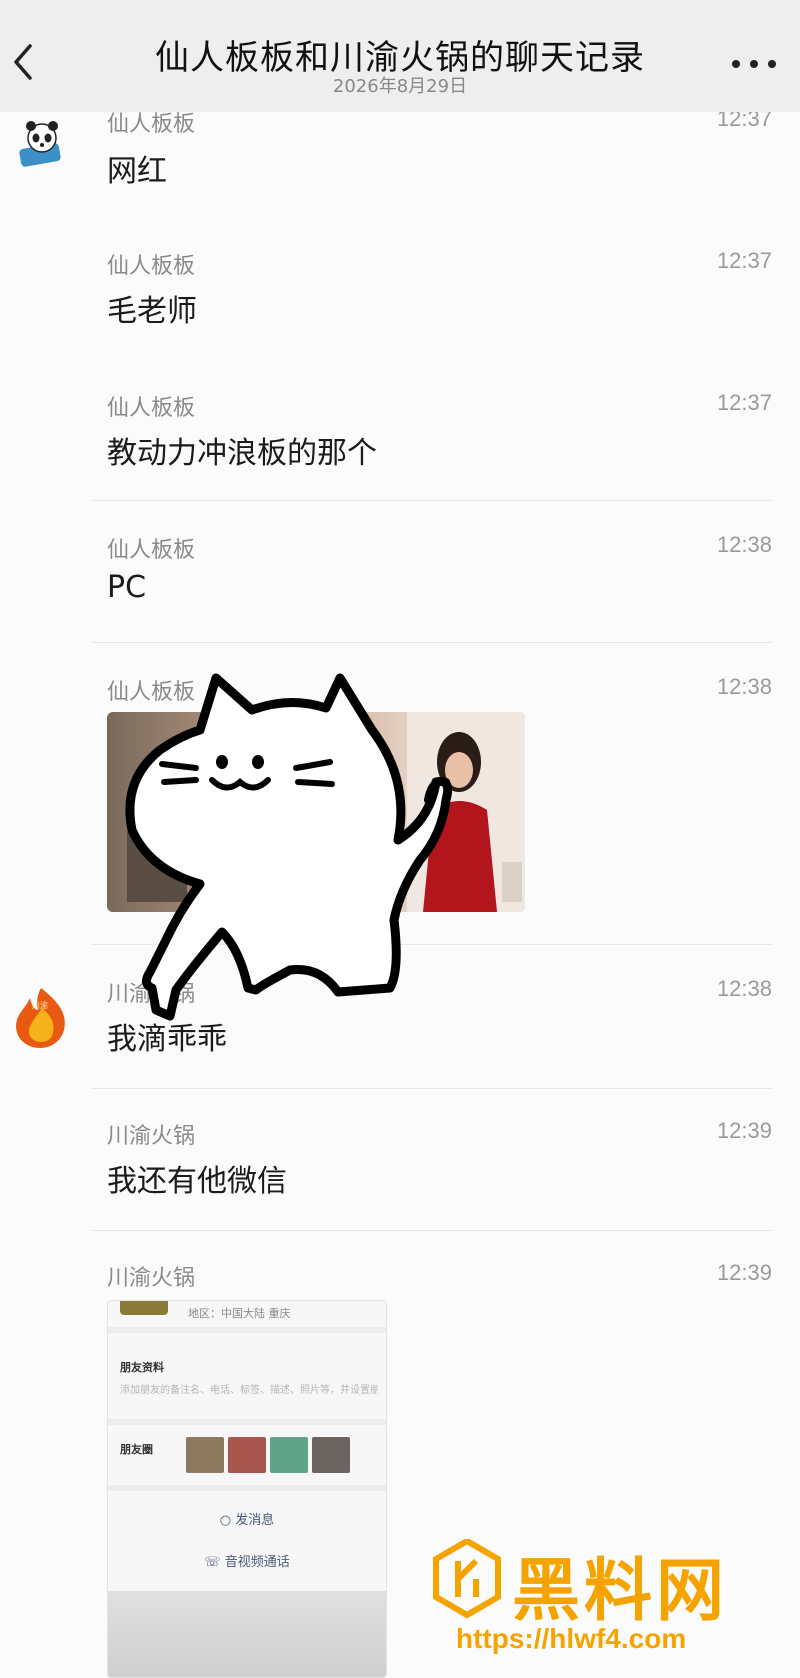 Image resolution: width=800 pixels, height=1678 pixels. I want to click on phone-icon: ☏, so click(212, 1562).